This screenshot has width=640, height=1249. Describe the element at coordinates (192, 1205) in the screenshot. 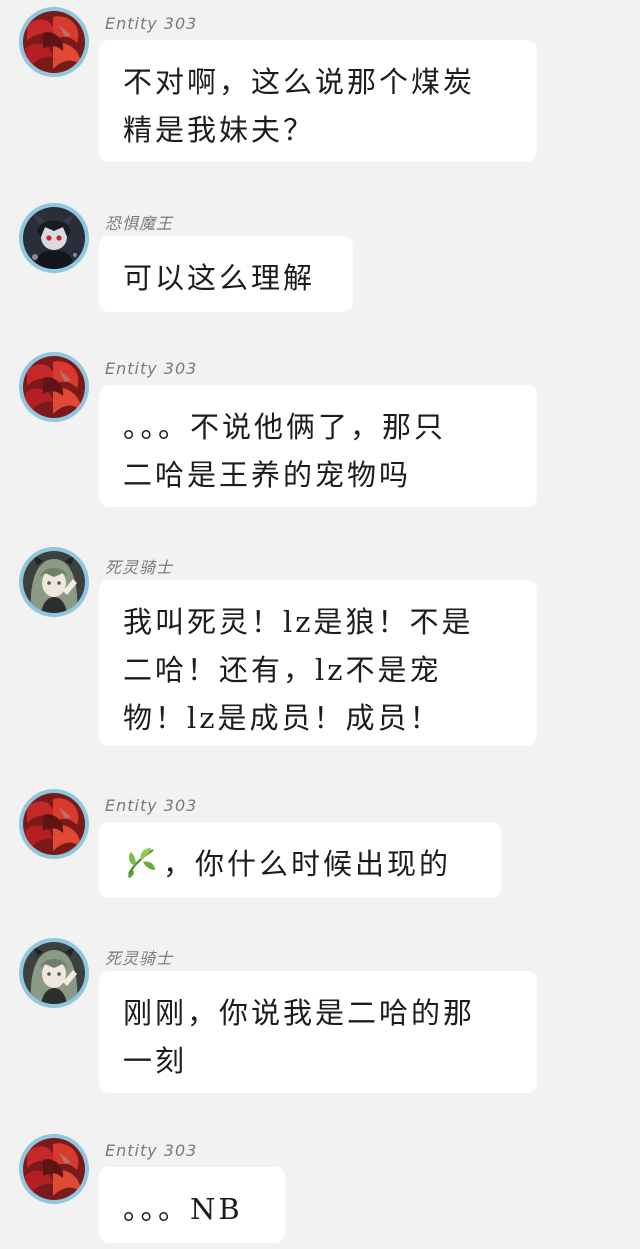

I see `message-bubble: 。。。NB` at that location.